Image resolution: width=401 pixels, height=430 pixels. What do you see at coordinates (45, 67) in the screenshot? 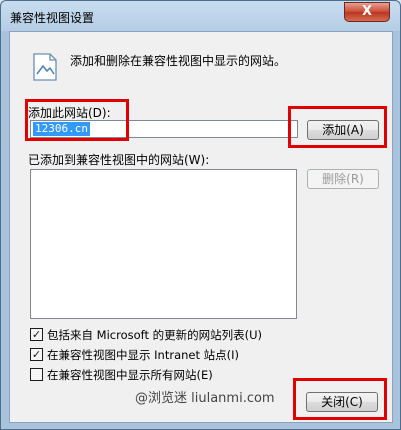
I see `landscape-document-icon` at bounding box center [45, 67].